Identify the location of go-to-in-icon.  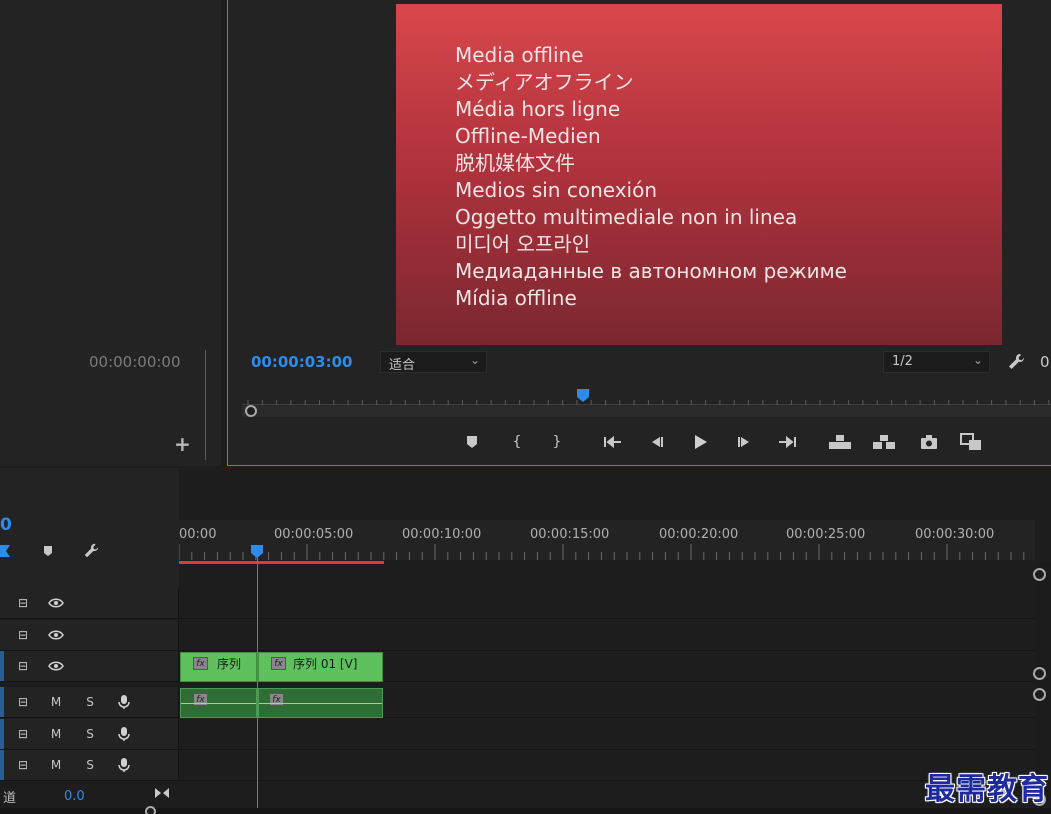
(612, 442).